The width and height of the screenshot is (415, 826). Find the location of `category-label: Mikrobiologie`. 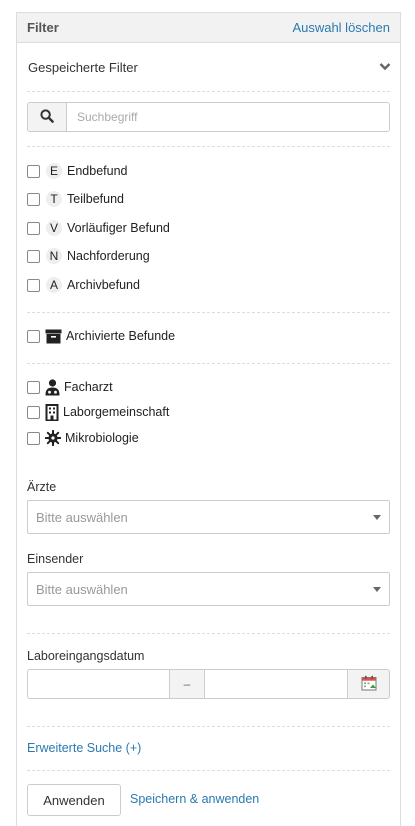

category-label: Mikrobiologie is located at coordinates (102, 438).